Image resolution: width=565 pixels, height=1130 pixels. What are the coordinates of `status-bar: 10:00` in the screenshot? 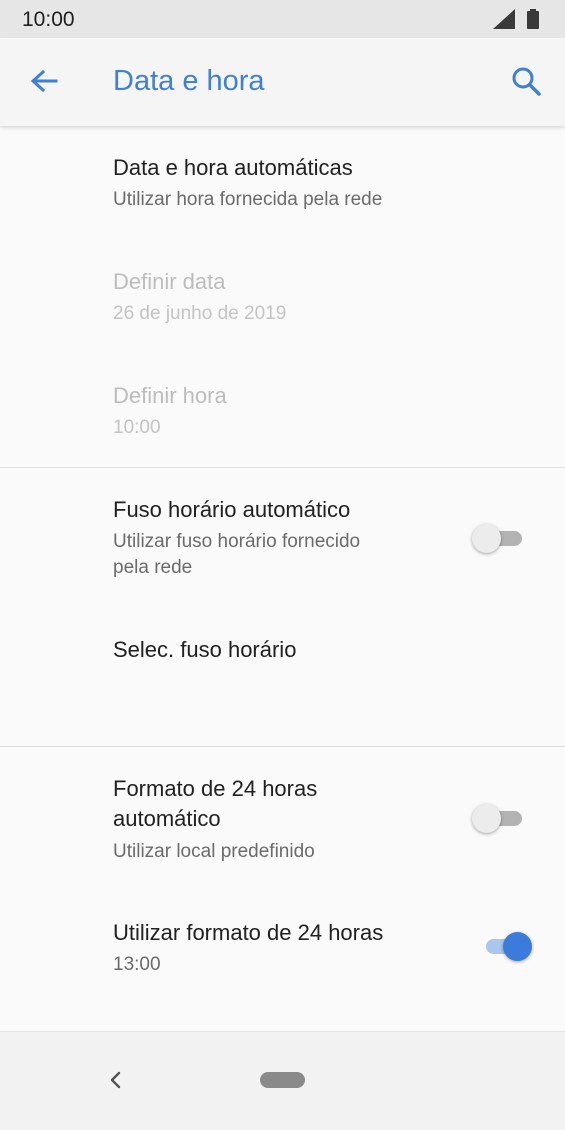 It's located at (282, 19).